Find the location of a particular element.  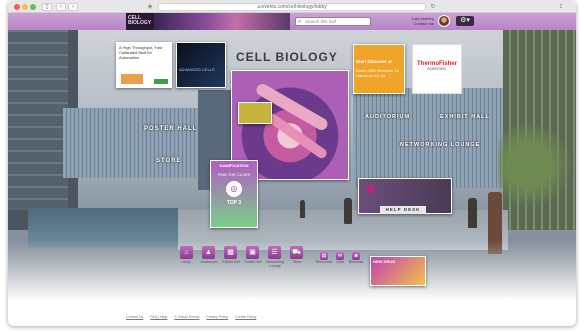

forward-icon: › is located at coordinates (73, 7).